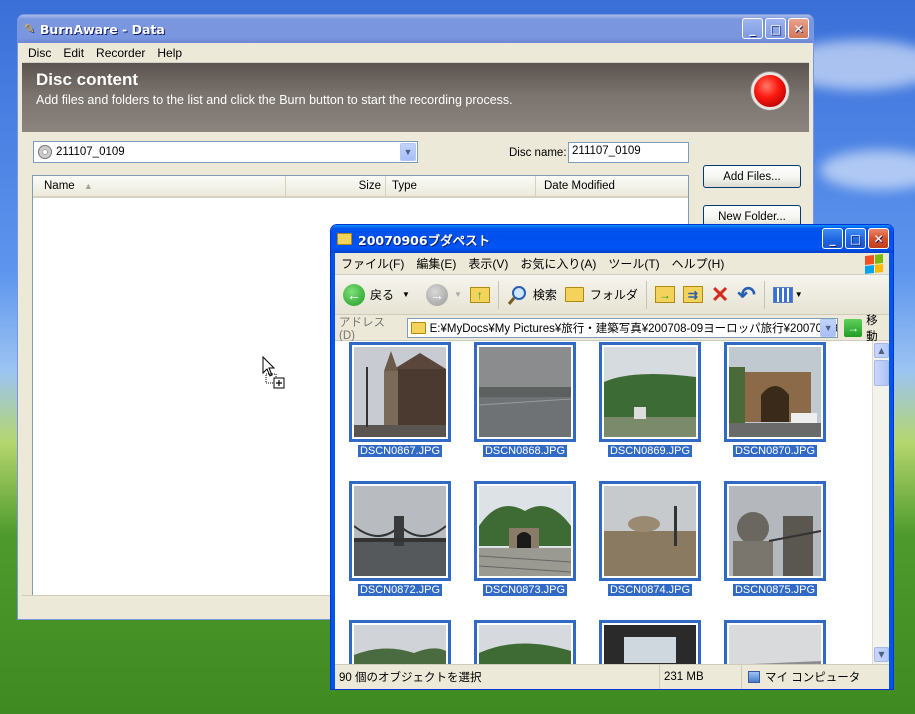  I want to click on file-thumbnail: DSCN0869.JPG, so click(650, 400).